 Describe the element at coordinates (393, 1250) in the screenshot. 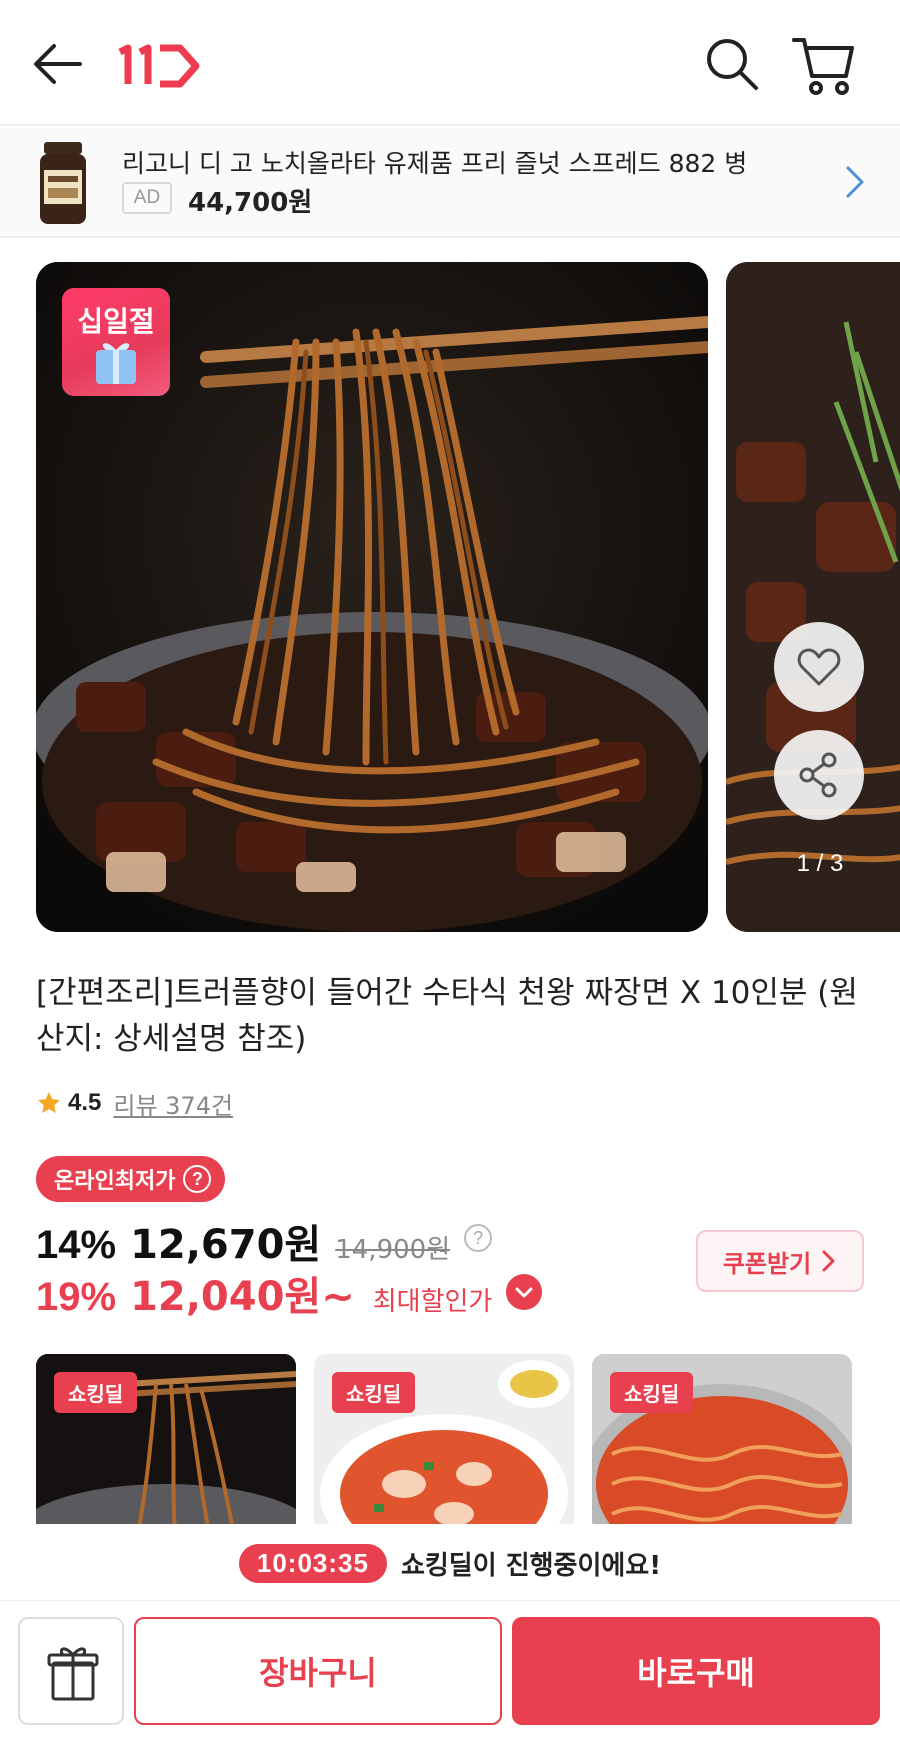

I see `original-price: 14,900원` at that location.